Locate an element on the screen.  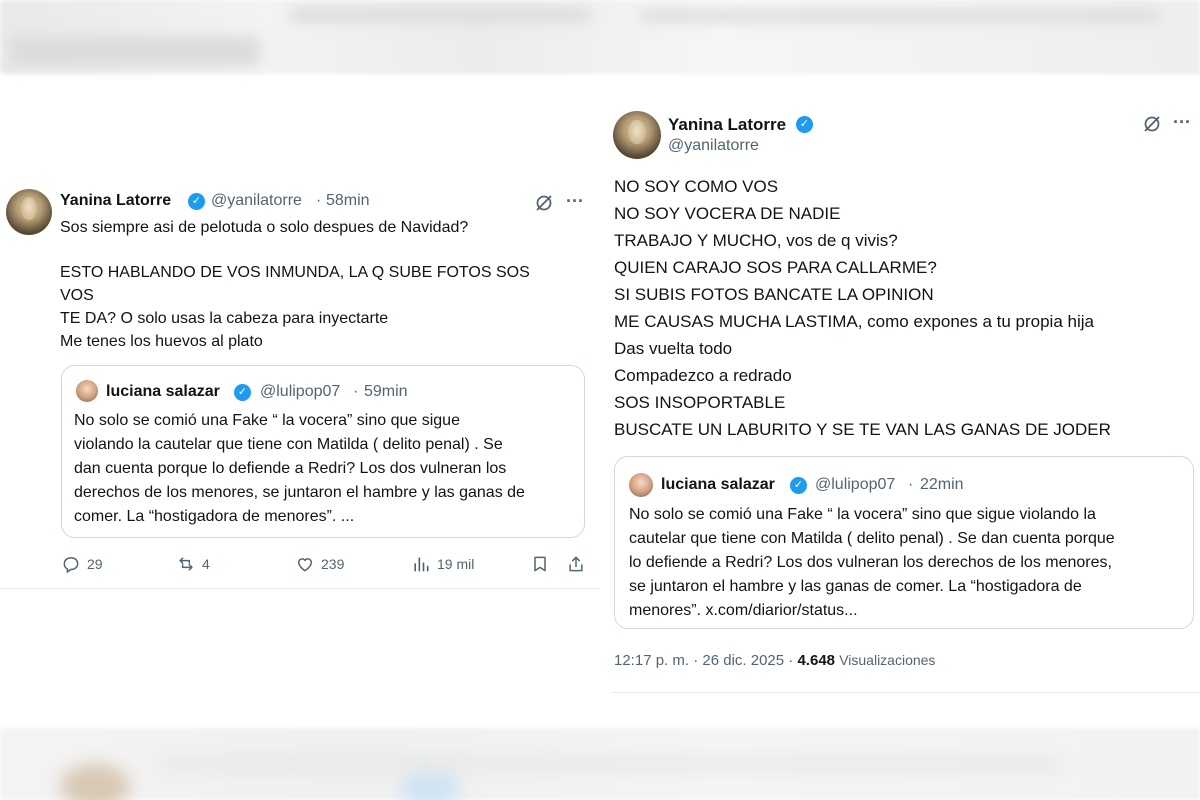
tweet-body-line: Me tenes los huevos al plato is located at coordinates (161, 341).